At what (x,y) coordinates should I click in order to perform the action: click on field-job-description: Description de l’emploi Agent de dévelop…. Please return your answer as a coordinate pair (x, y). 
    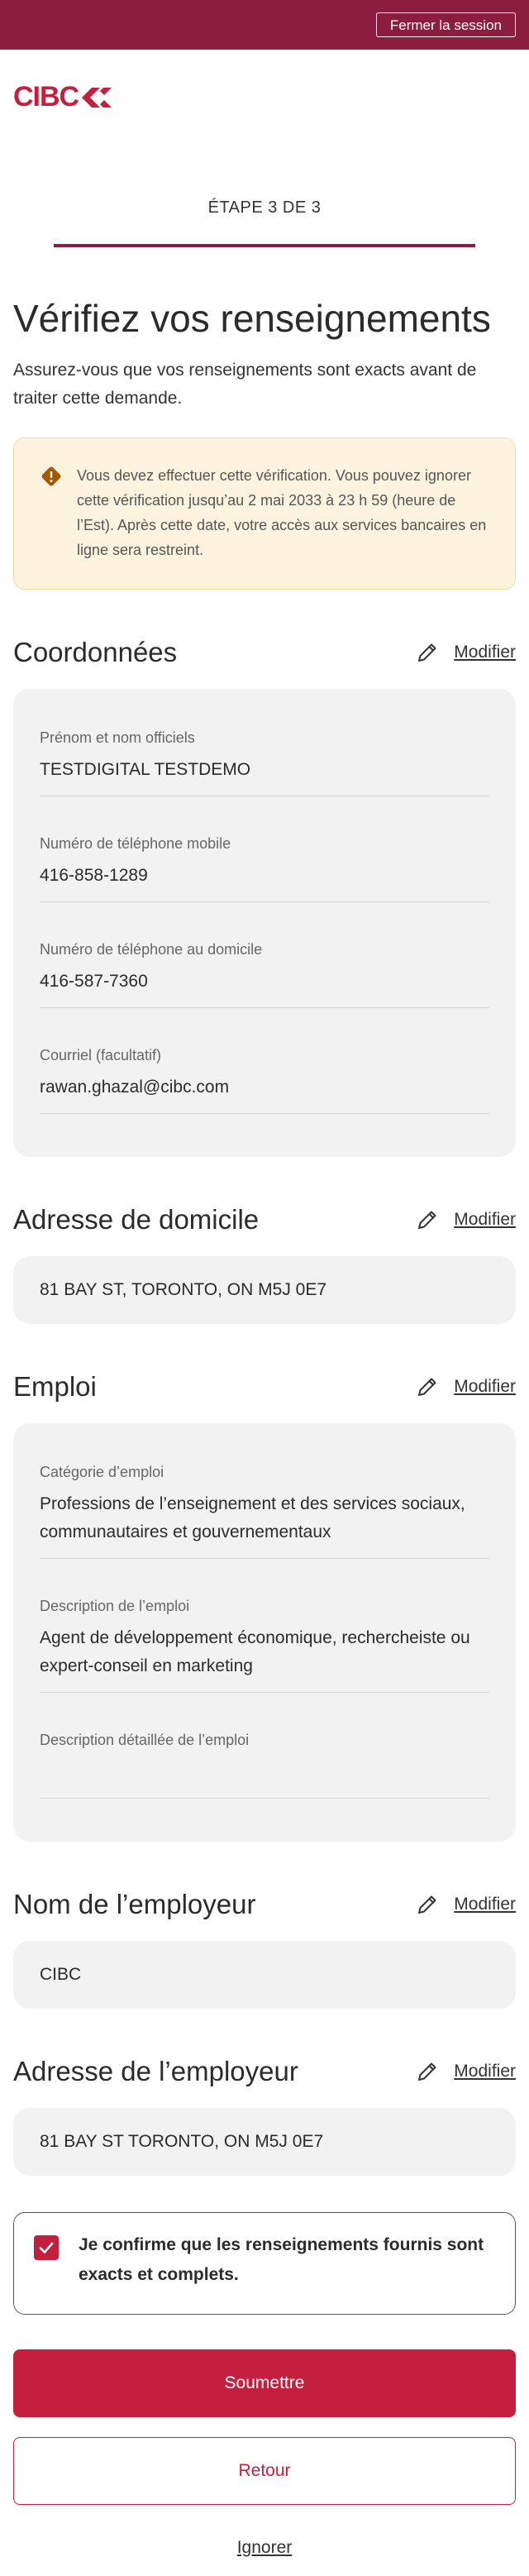
    Looking at the image, I should click on (264, 1644).